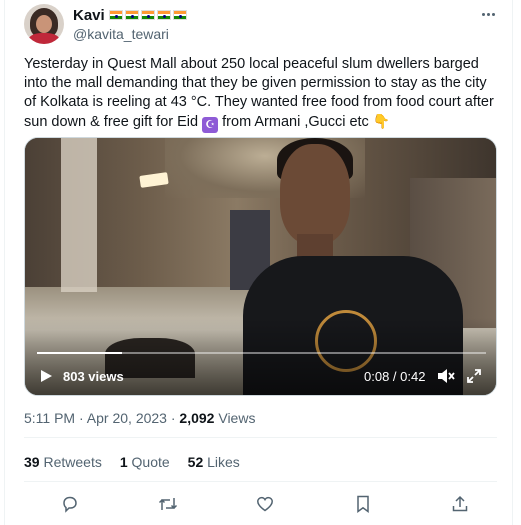 This screenshot has width=521, height=525. Describe the element at coordinates (49, 418) in the screenshot. I see `tweet-time: 5:11 PM` at that location.